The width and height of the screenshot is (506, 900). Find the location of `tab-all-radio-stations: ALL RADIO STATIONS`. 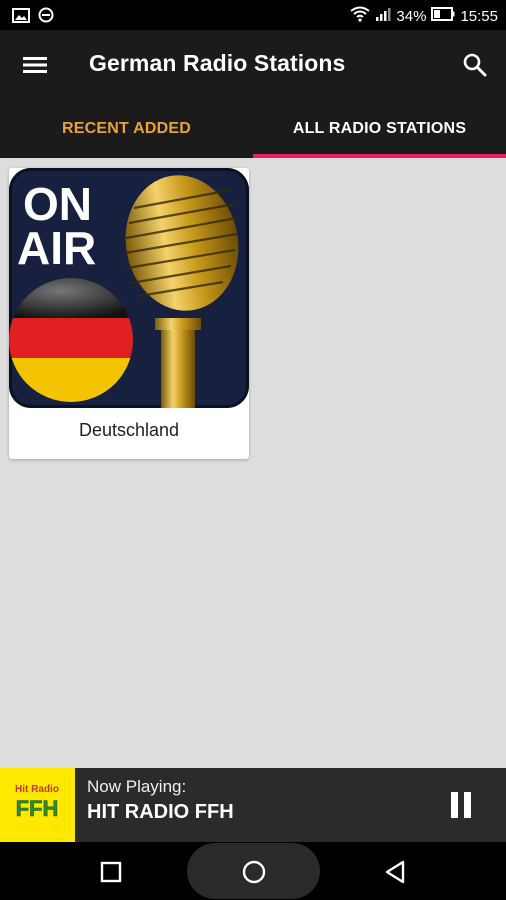

tab-all-radio-stations: ALL RADIO STATIONS is located at coordinates (379, 129).